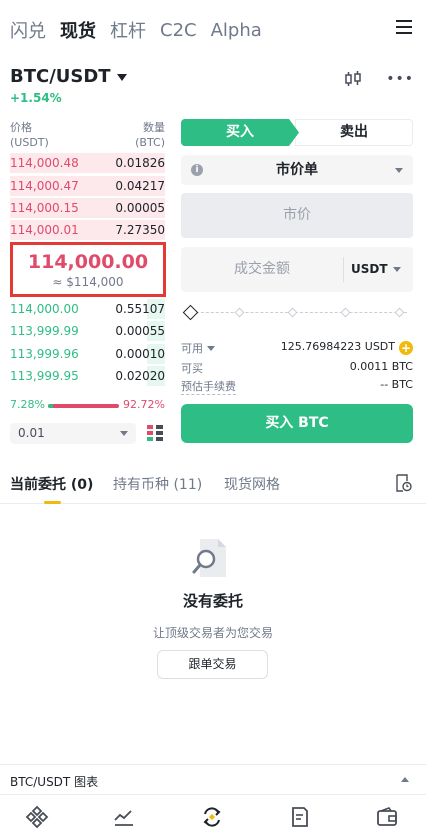 This screenshot has height=836, width=426. I want to click on chevron-up-icon, so click(405, 779).